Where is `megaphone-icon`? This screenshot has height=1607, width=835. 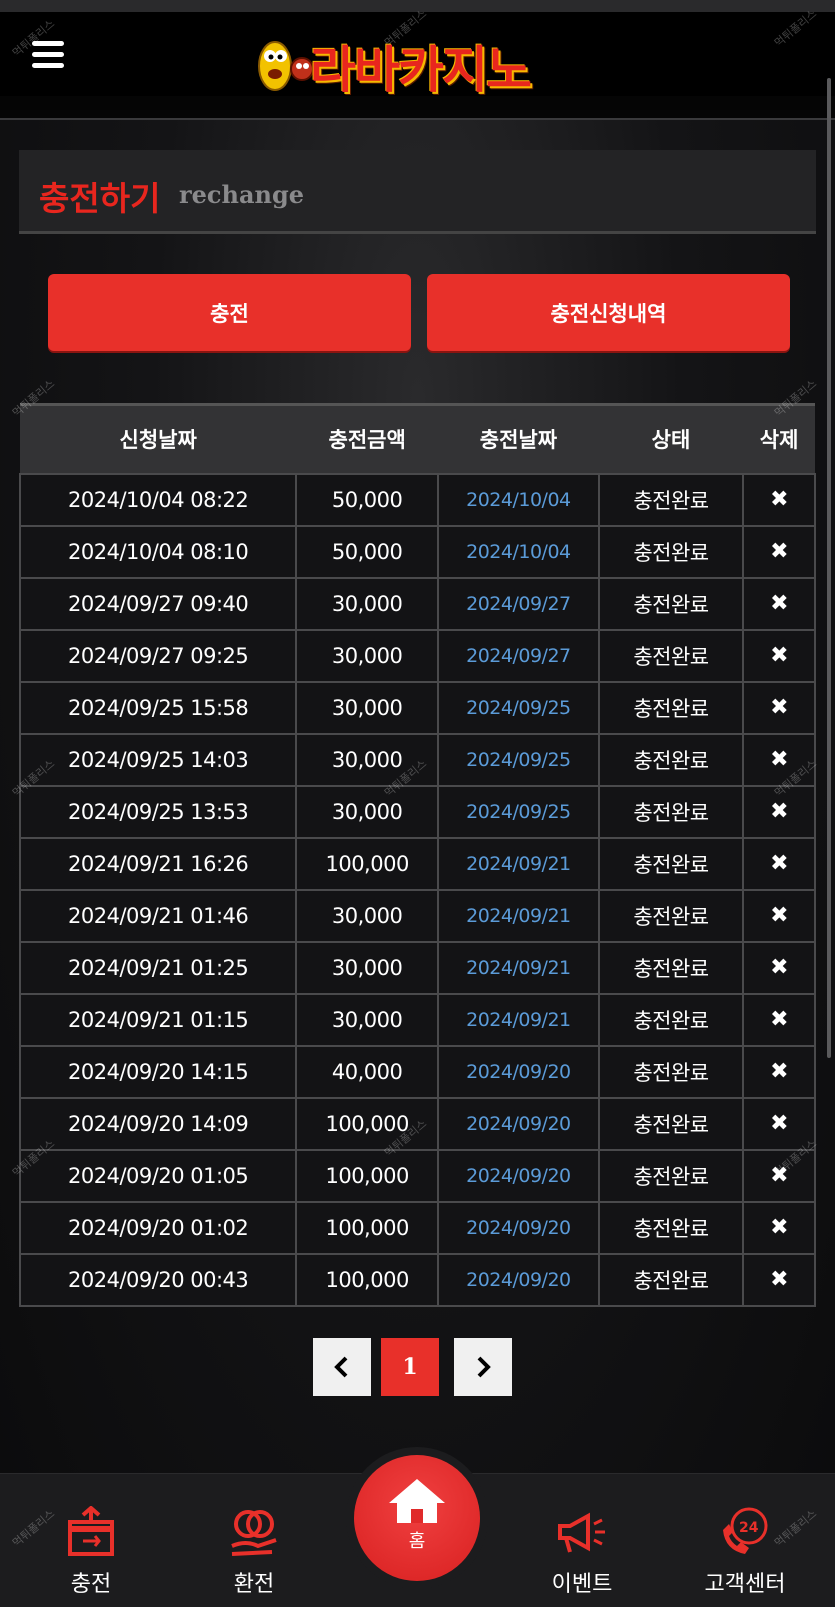
megaphone-icon is located at coordinates (581, 1532).